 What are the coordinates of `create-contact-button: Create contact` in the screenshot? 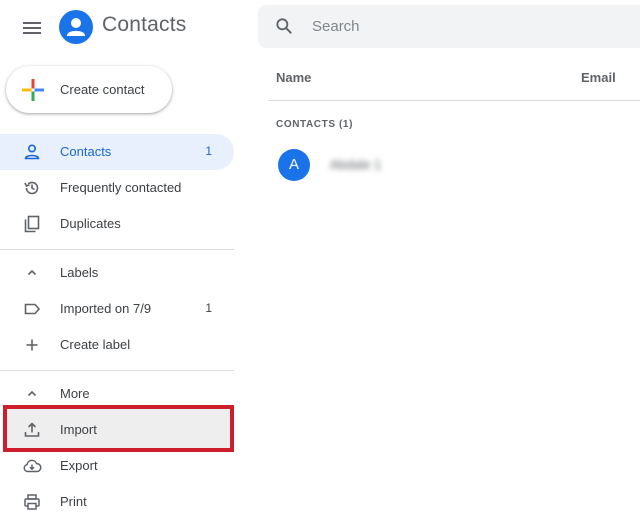 It's located at (89, 89).